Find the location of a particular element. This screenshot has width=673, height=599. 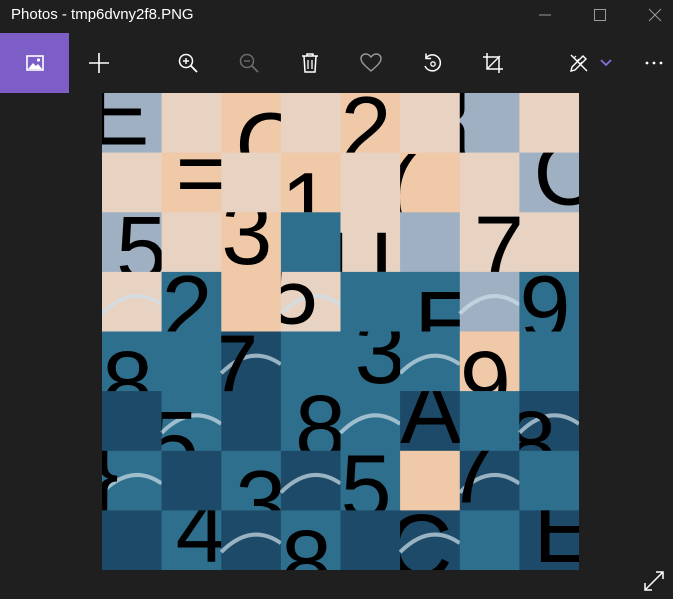

fullscreen-icon is located at coordinates (654, 581).